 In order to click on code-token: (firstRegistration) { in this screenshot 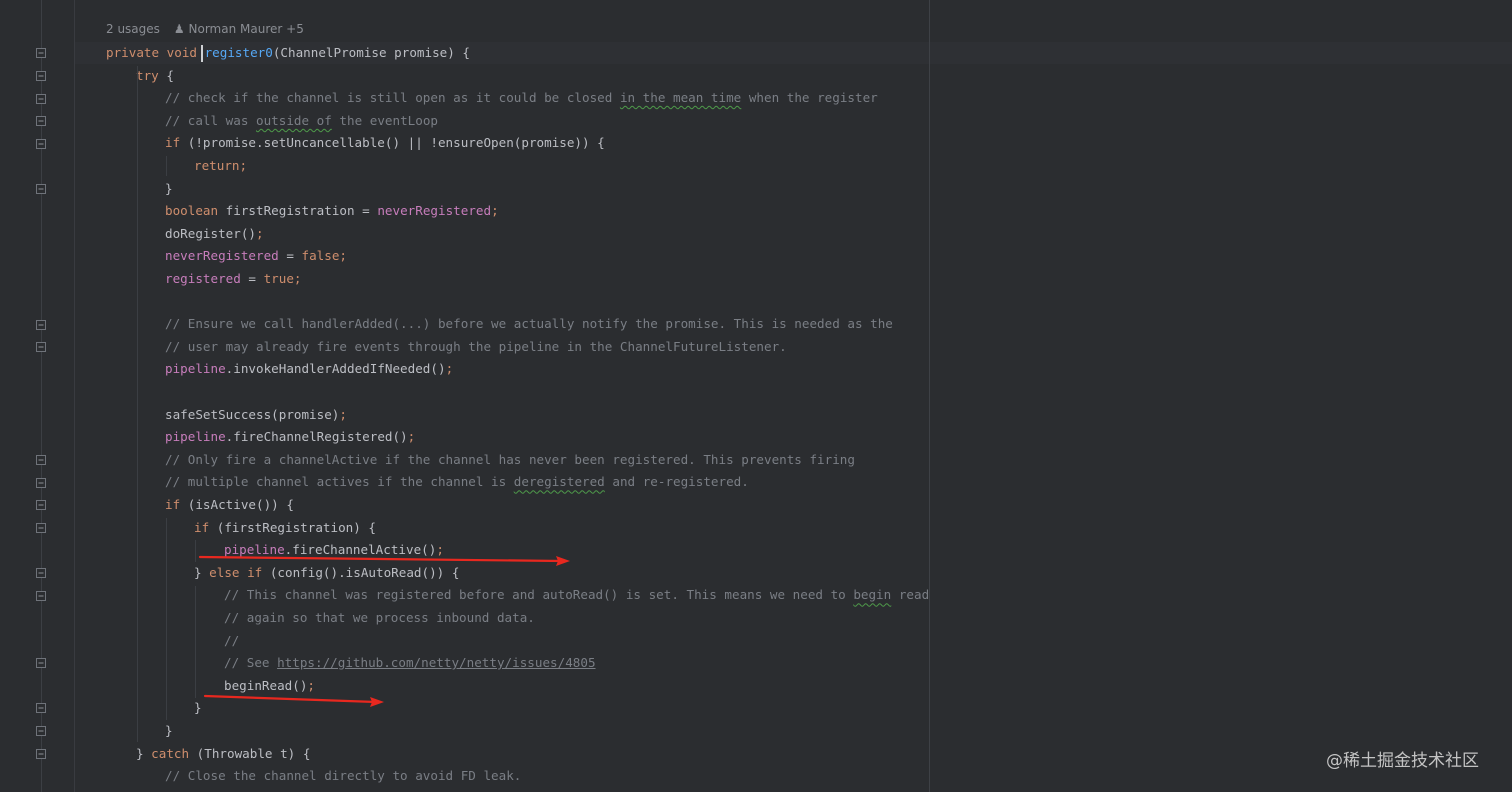, I will do `click(296, 527)`.